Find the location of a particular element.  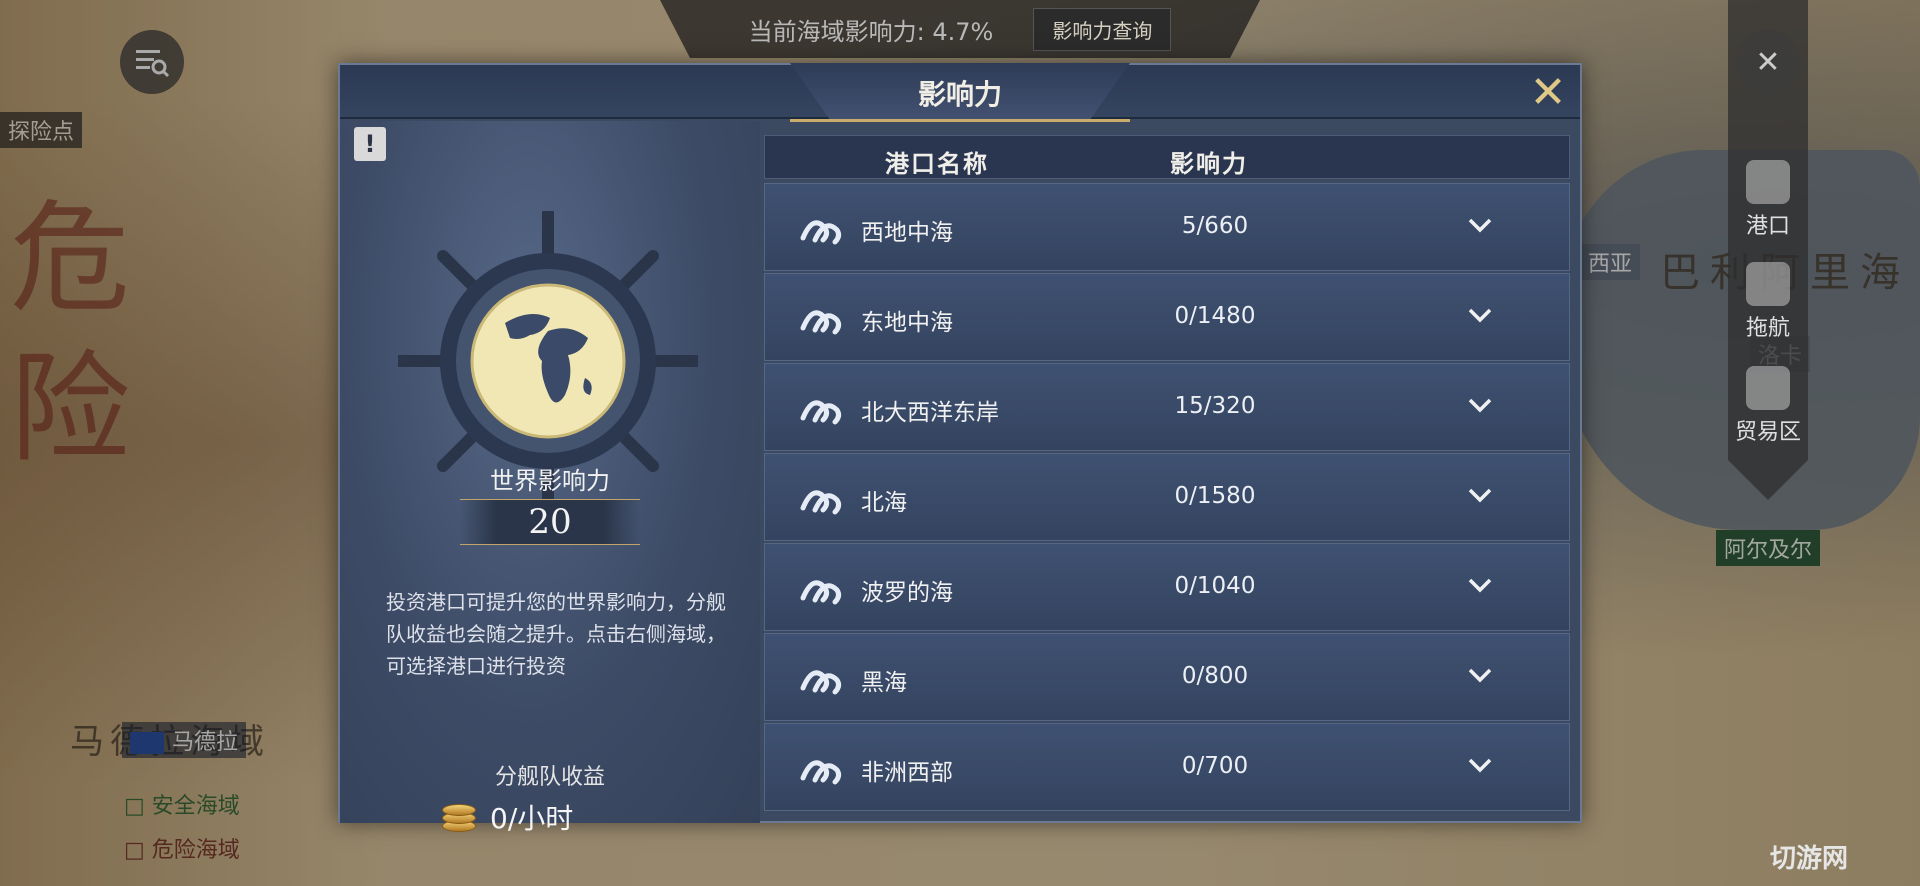

fleet-income-row: 0/小时 is located at coordinates (506, 817).